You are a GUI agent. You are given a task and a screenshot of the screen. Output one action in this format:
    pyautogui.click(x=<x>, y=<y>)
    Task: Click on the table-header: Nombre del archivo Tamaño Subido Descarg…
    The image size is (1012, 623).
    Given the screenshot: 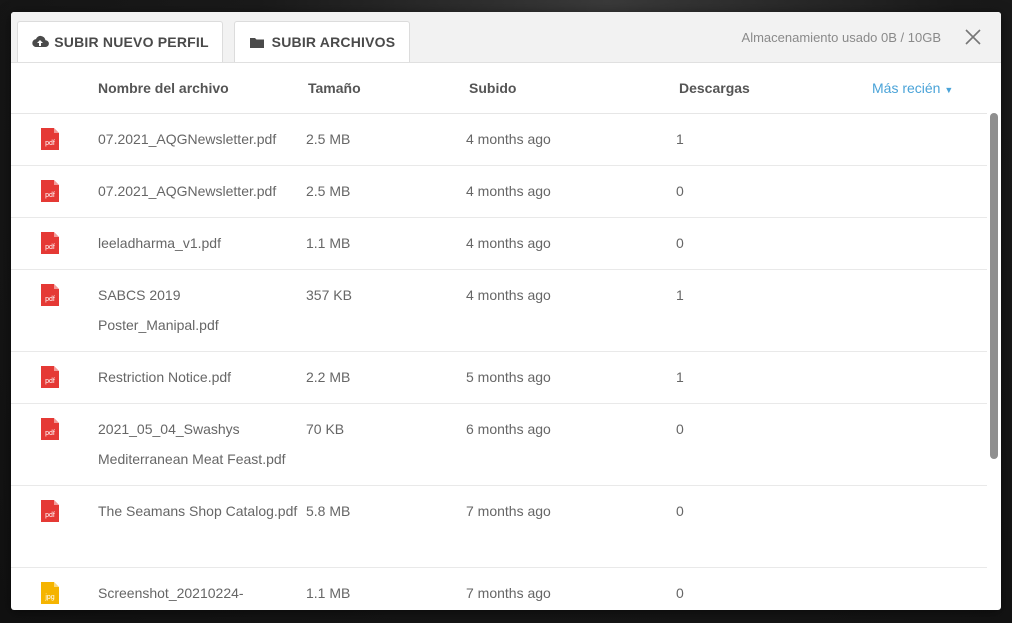 What is the action you would take?
    pyautogui.click(x=499, y=88)
    